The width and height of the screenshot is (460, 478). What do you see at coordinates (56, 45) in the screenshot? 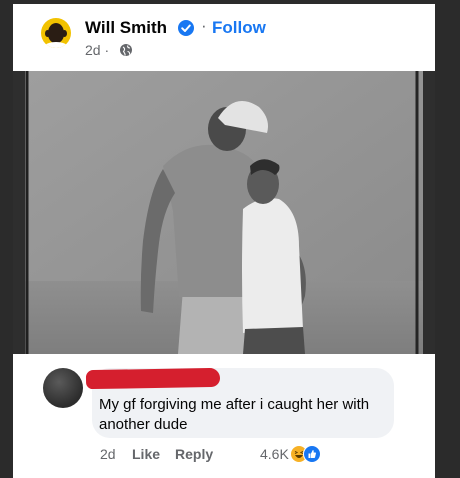
I see `avatar-shirt` at bounding box center [56, 45].